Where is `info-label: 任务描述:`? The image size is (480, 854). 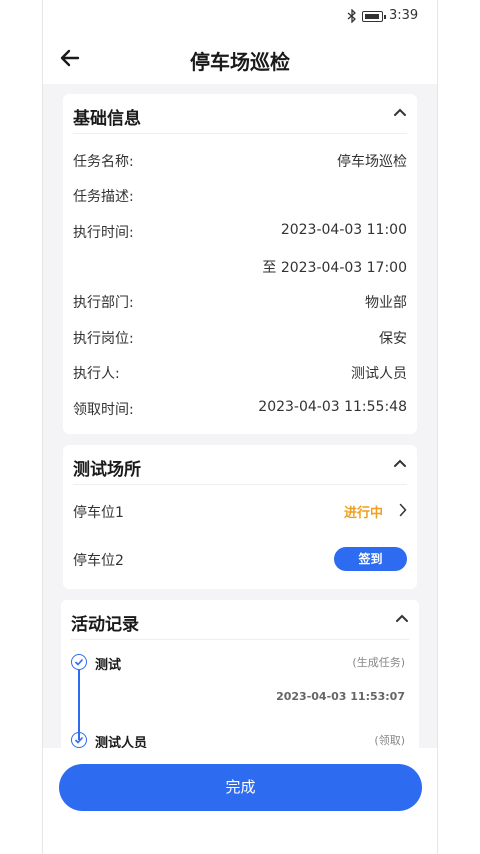 info-label: 任务描述: is located at coordinates (103, 197).